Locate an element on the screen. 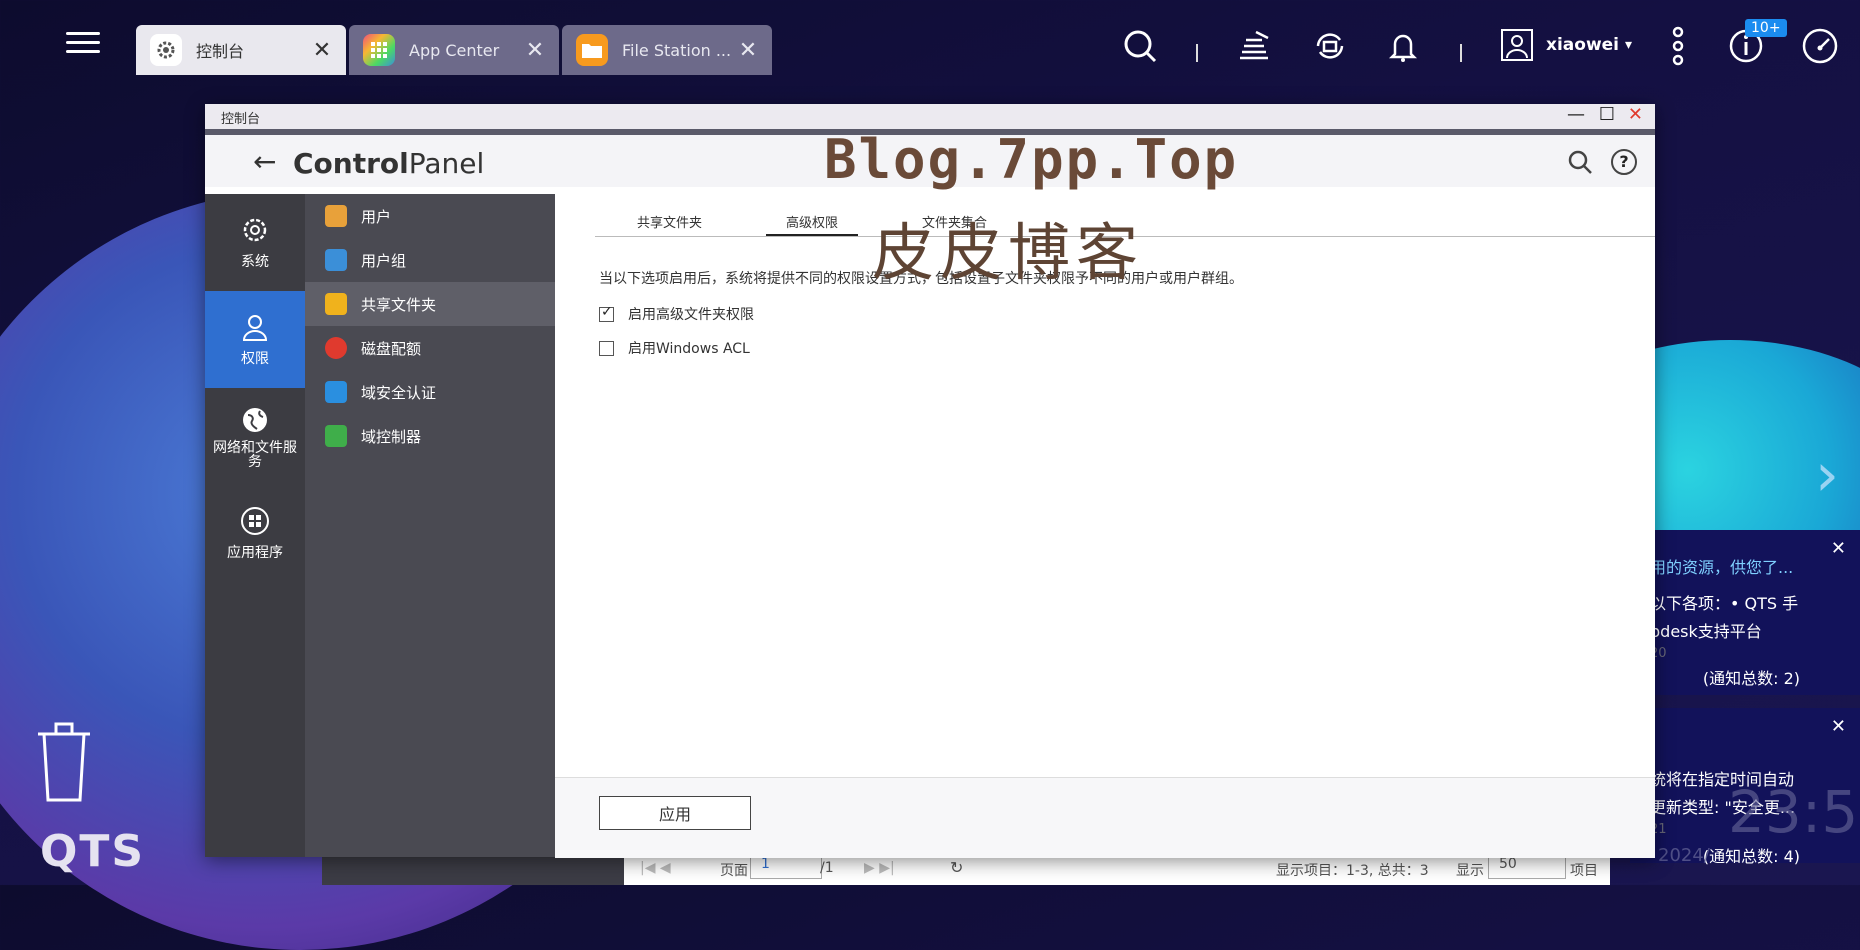 This screenshot has width=1860, height=950. option-label: 启用高级文件夹权限 is located at coordinates (691, 315).